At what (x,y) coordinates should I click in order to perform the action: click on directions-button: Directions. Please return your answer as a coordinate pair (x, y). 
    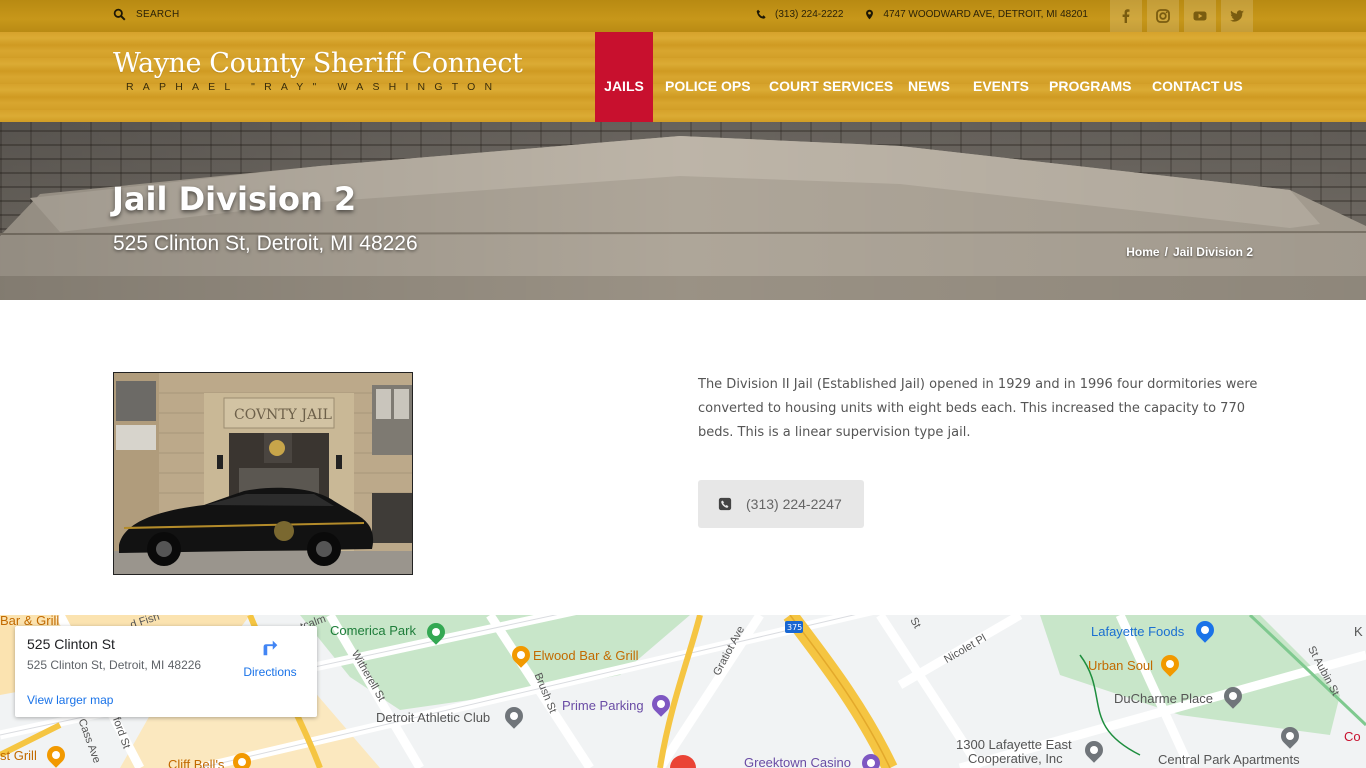
    Looking at the image, I should click on (270, 657).